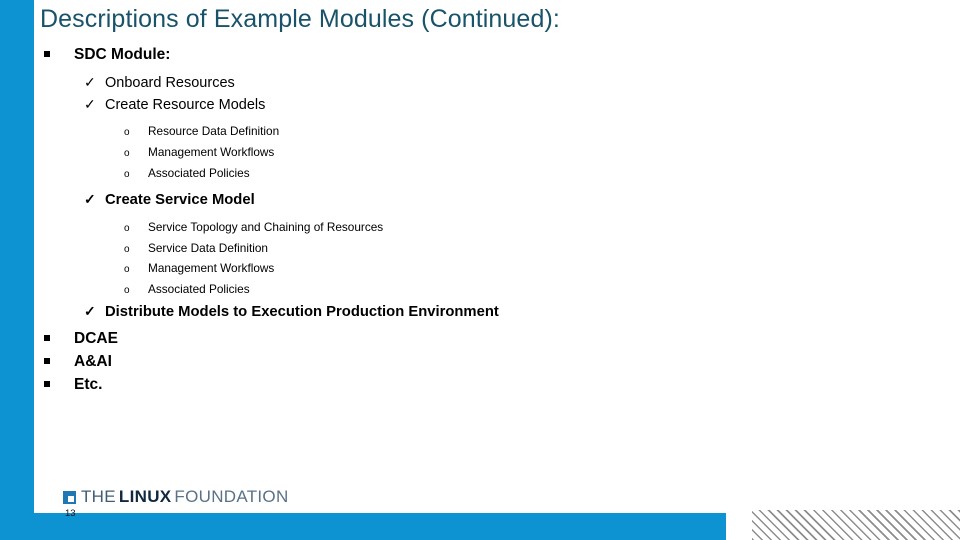 The image size is (960, 540). I want to click on list-item-label: DCAE, so click(96, 338).